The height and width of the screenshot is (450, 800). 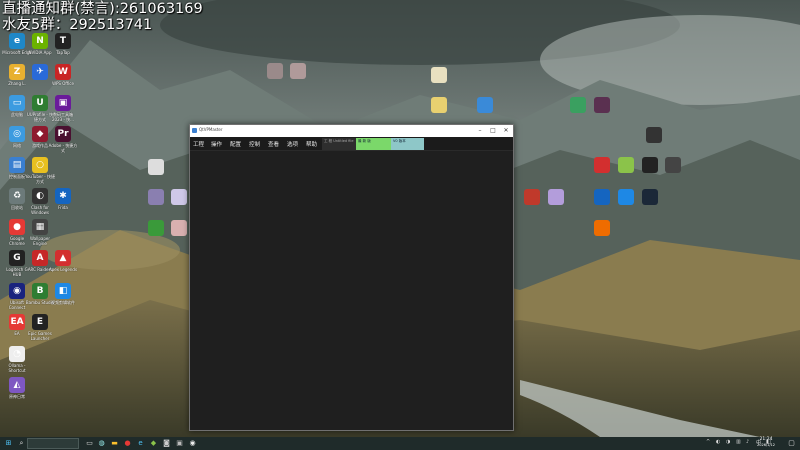 What do you see at coordinates (17, 165) in the screenshot?
I see `panel-icon: ▤` at bounding box center [17, 165].